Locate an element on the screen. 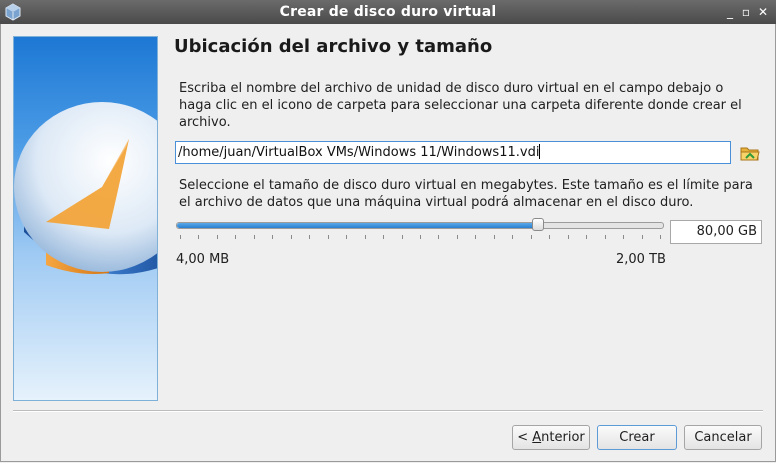 The image size is (776, 463). page-heading: Ubicación del archivo y tamaño is located at coordinates (333, 46).